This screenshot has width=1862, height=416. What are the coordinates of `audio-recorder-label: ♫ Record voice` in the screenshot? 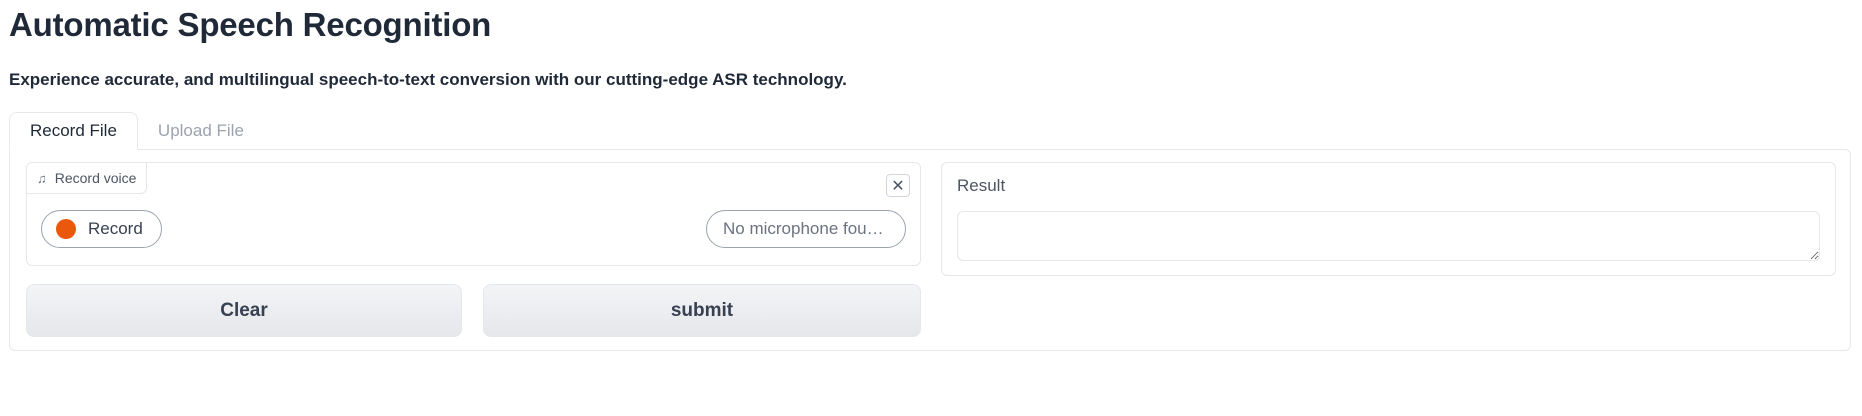 It's located at (87, 178).